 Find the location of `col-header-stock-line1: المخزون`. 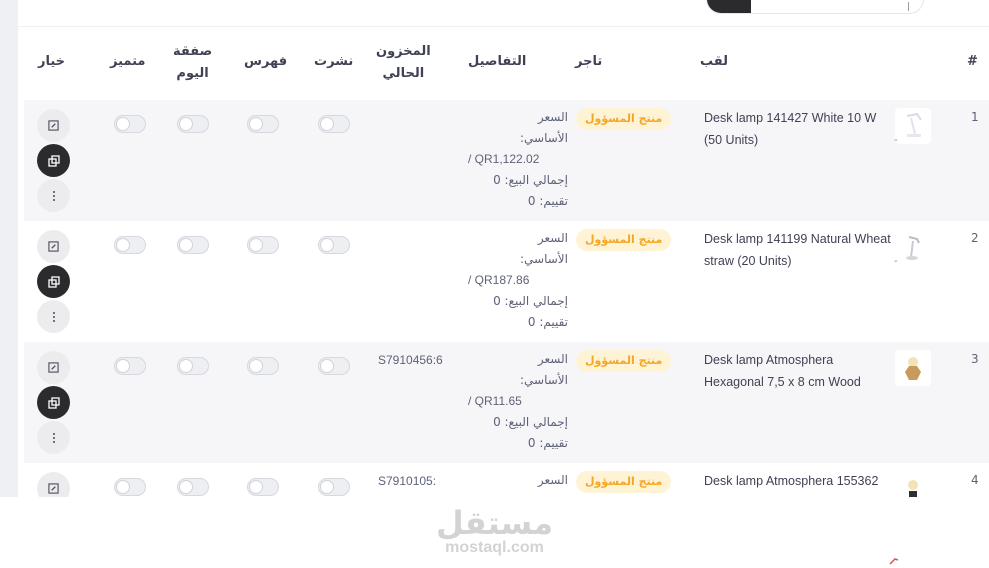

col-header-stock-line1: المخزون is located at coordinates (403, 51).